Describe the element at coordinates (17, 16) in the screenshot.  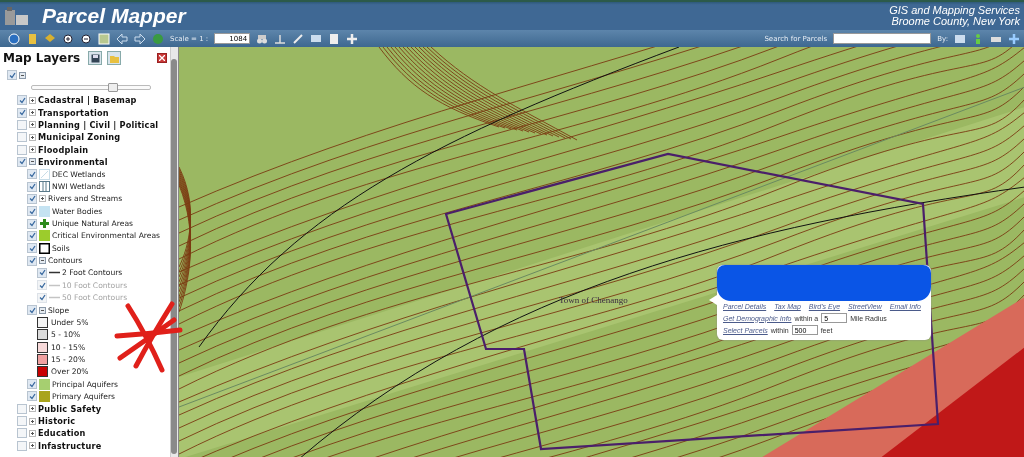
I see `building-icon` at that location.